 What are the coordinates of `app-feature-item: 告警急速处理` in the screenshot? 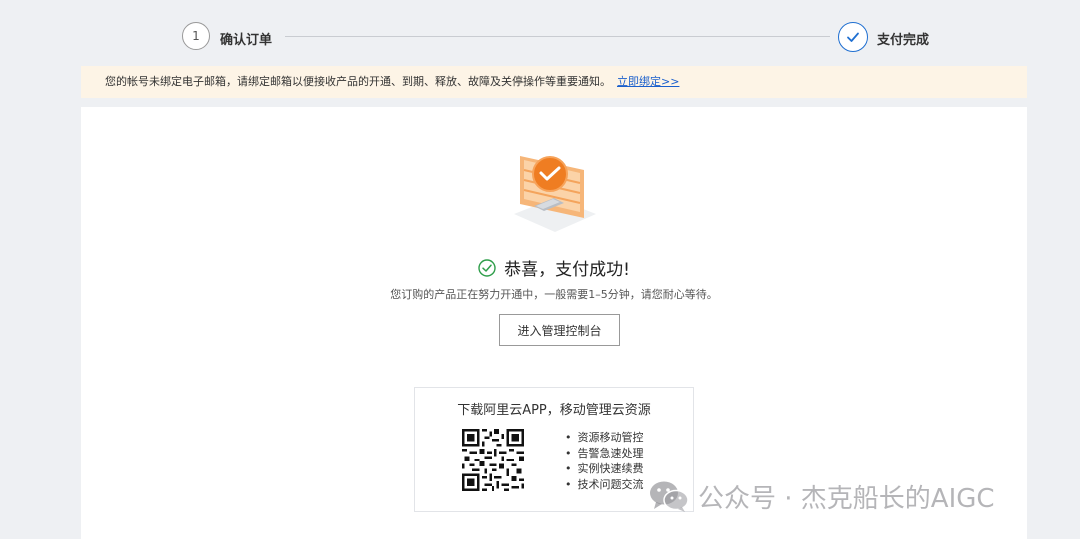 It's located at (604, 454).